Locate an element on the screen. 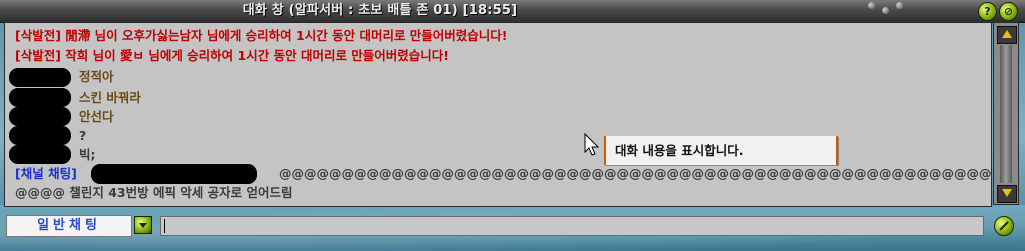 Image resolution: width=1025 pixels, height=251 pixels. chat-scrollbar is located at coordinates (1006, 113).